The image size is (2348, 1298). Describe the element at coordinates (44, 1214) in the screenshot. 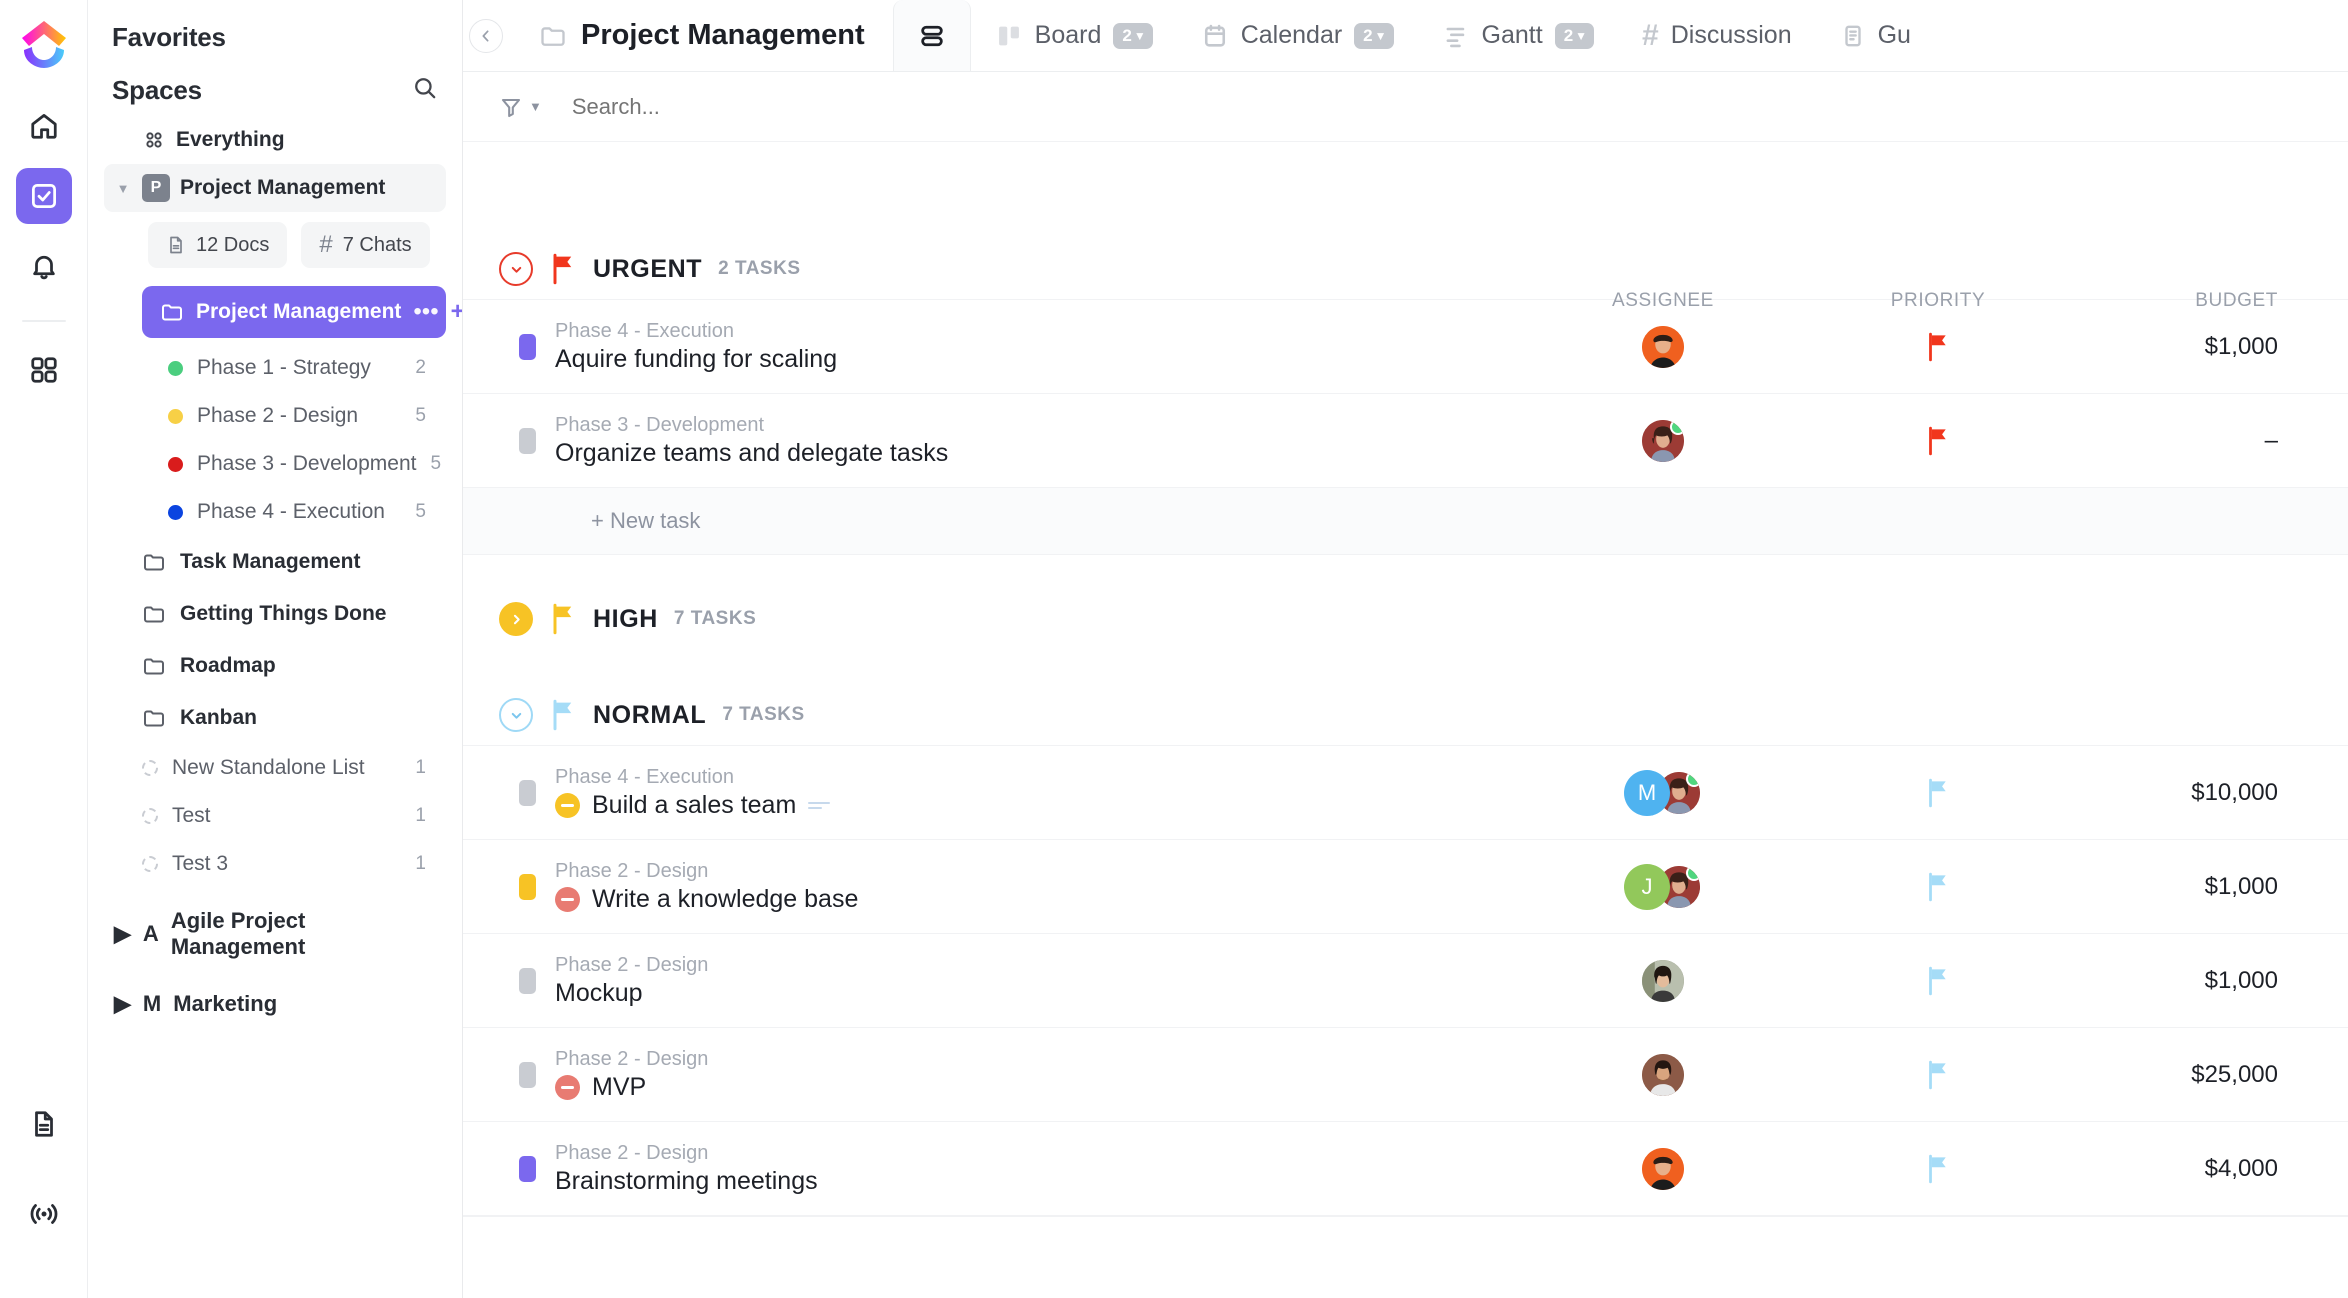

I see `broadcast-icon` at that location.